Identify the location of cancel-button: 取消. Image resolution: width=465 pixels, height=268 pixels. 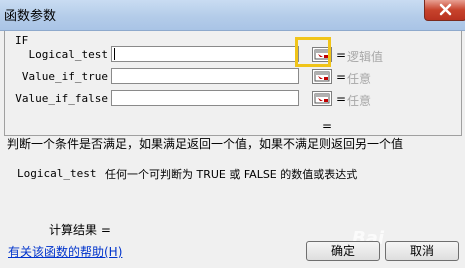
(422, 251).